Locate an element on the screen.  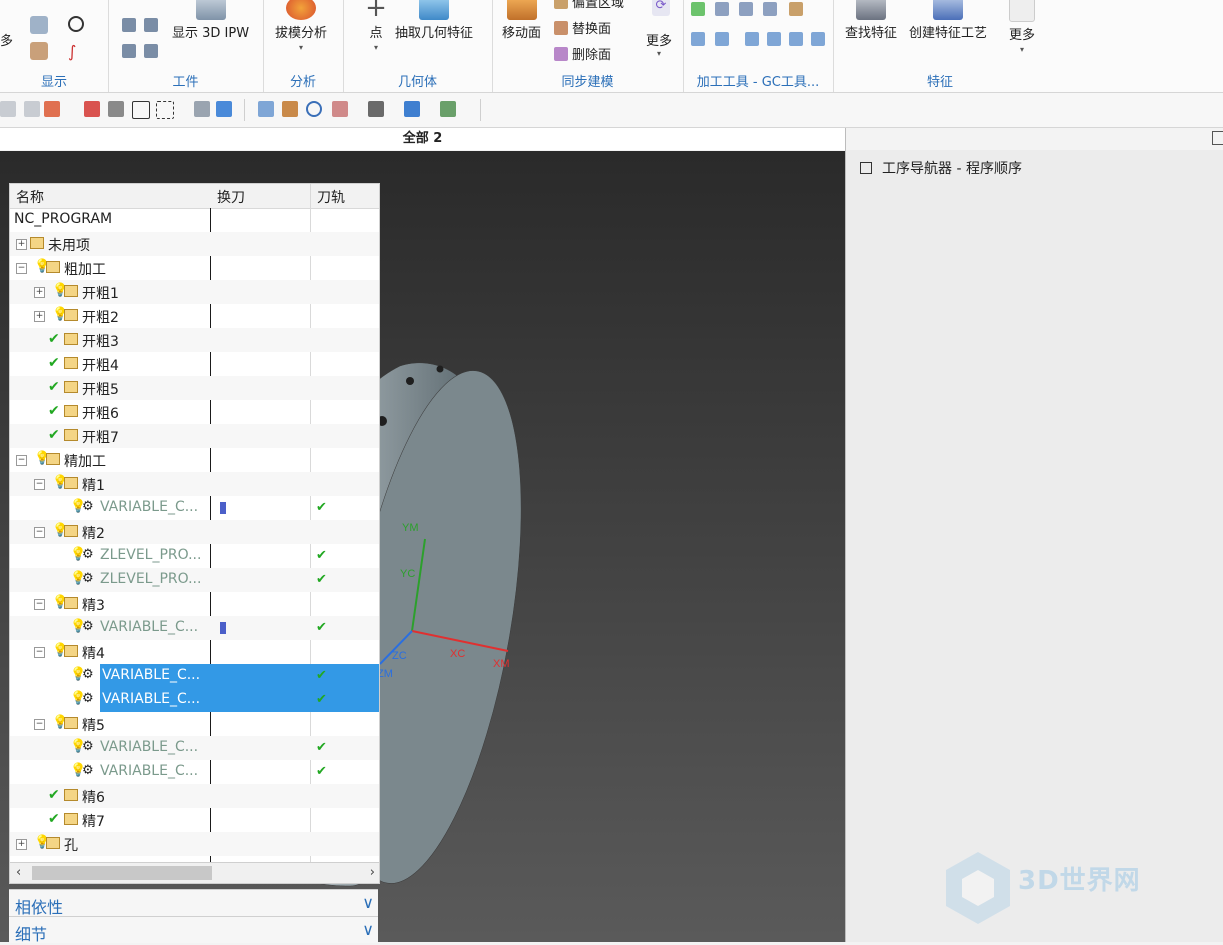
scroll-thumb is located at coordinates (122, 873).